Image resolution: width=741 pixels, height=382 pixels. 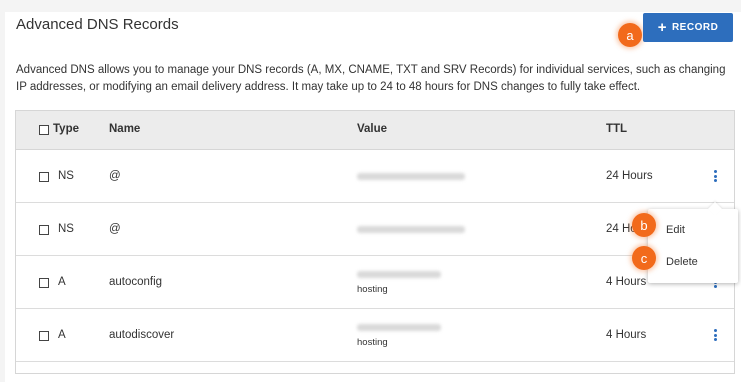 I want to click on plus-icon: +, so click(x=662, y=27).